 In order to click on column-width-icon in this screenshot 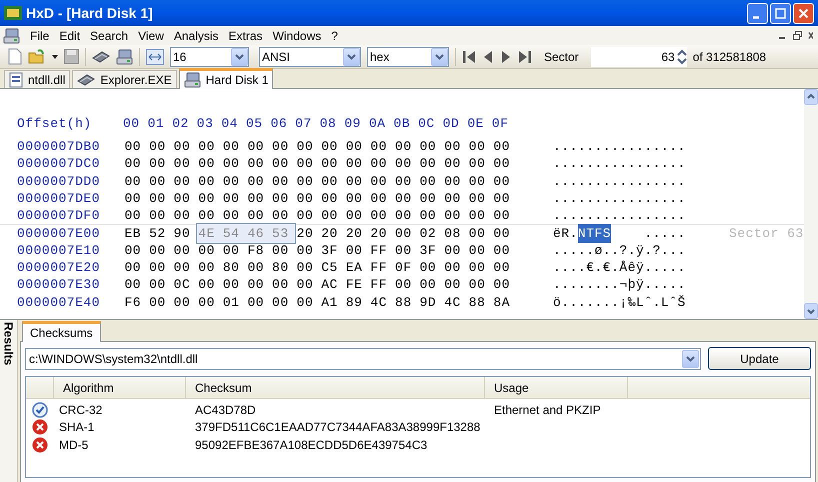, I will do `click(155, 56)`.